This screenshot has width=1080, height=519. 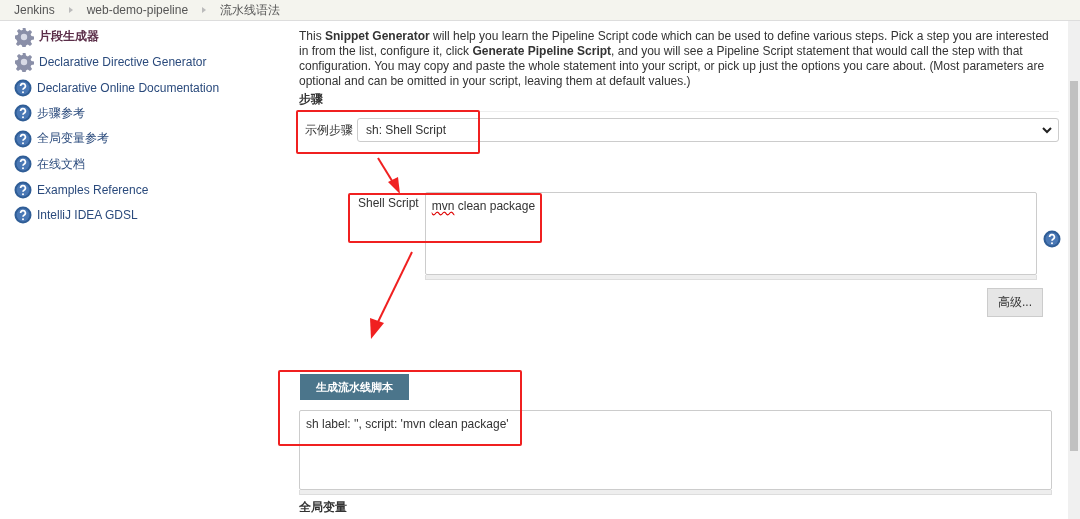 What do you see at coordinates (145, 215) in the screenshot?
I see `sidebar-item: IntelliJ IDEA GDSL` at bounding box center [145, 215].